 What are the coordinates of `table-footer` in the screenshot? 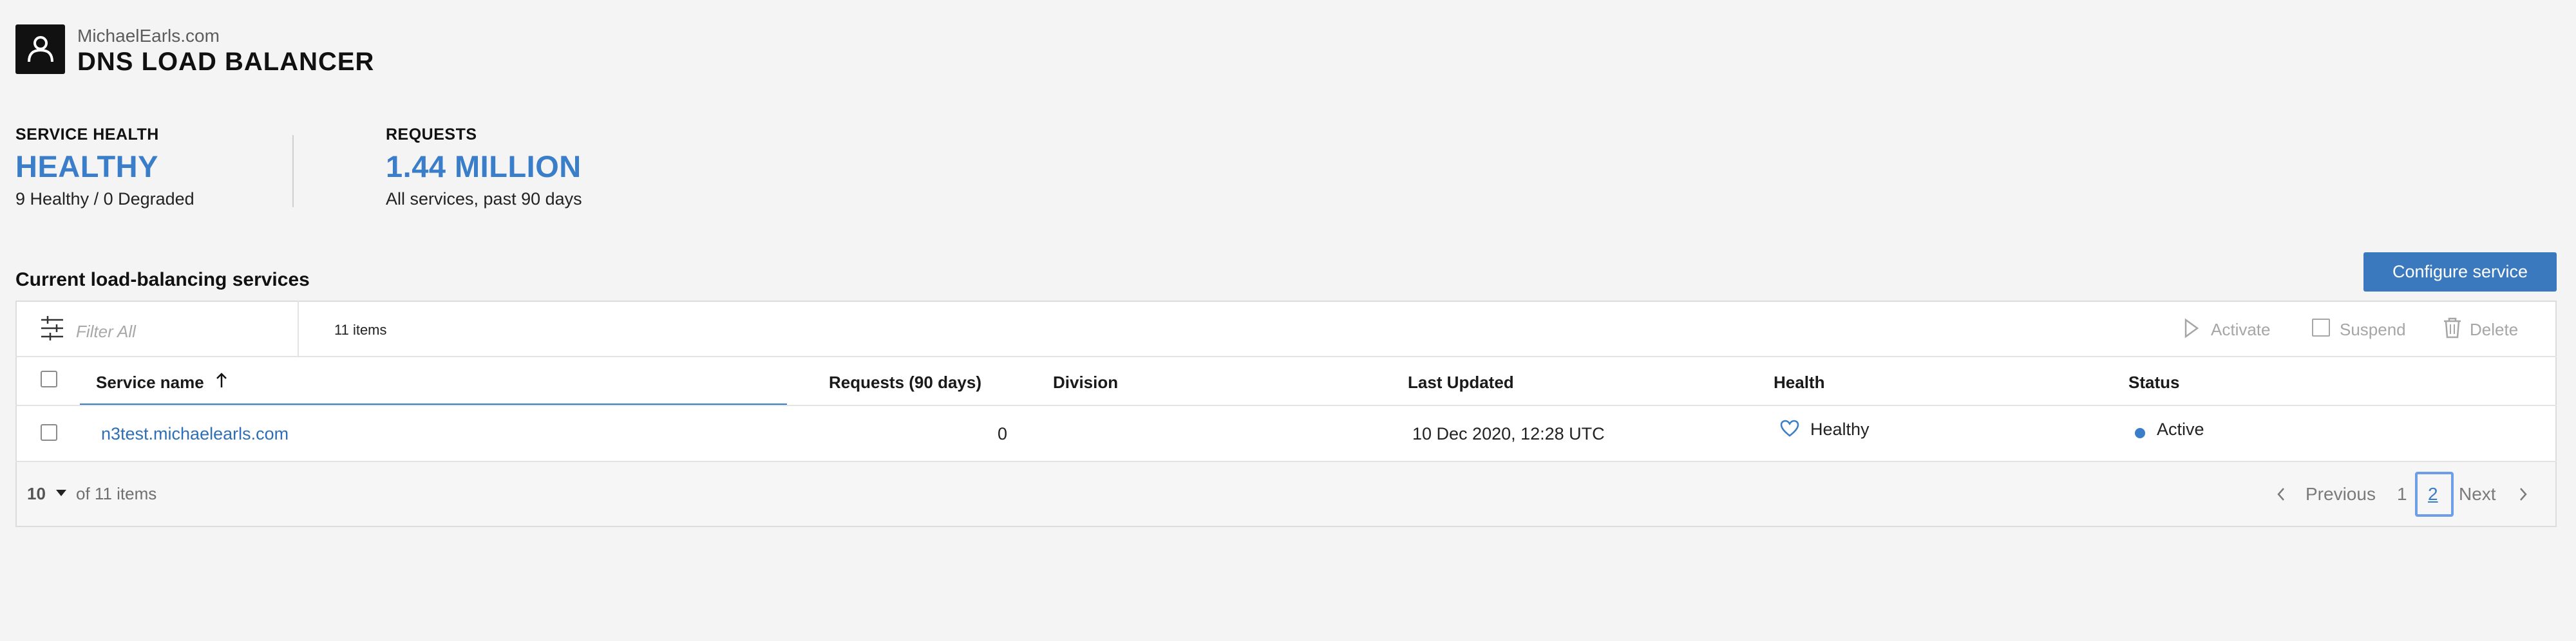 It's located at (1286, 494).